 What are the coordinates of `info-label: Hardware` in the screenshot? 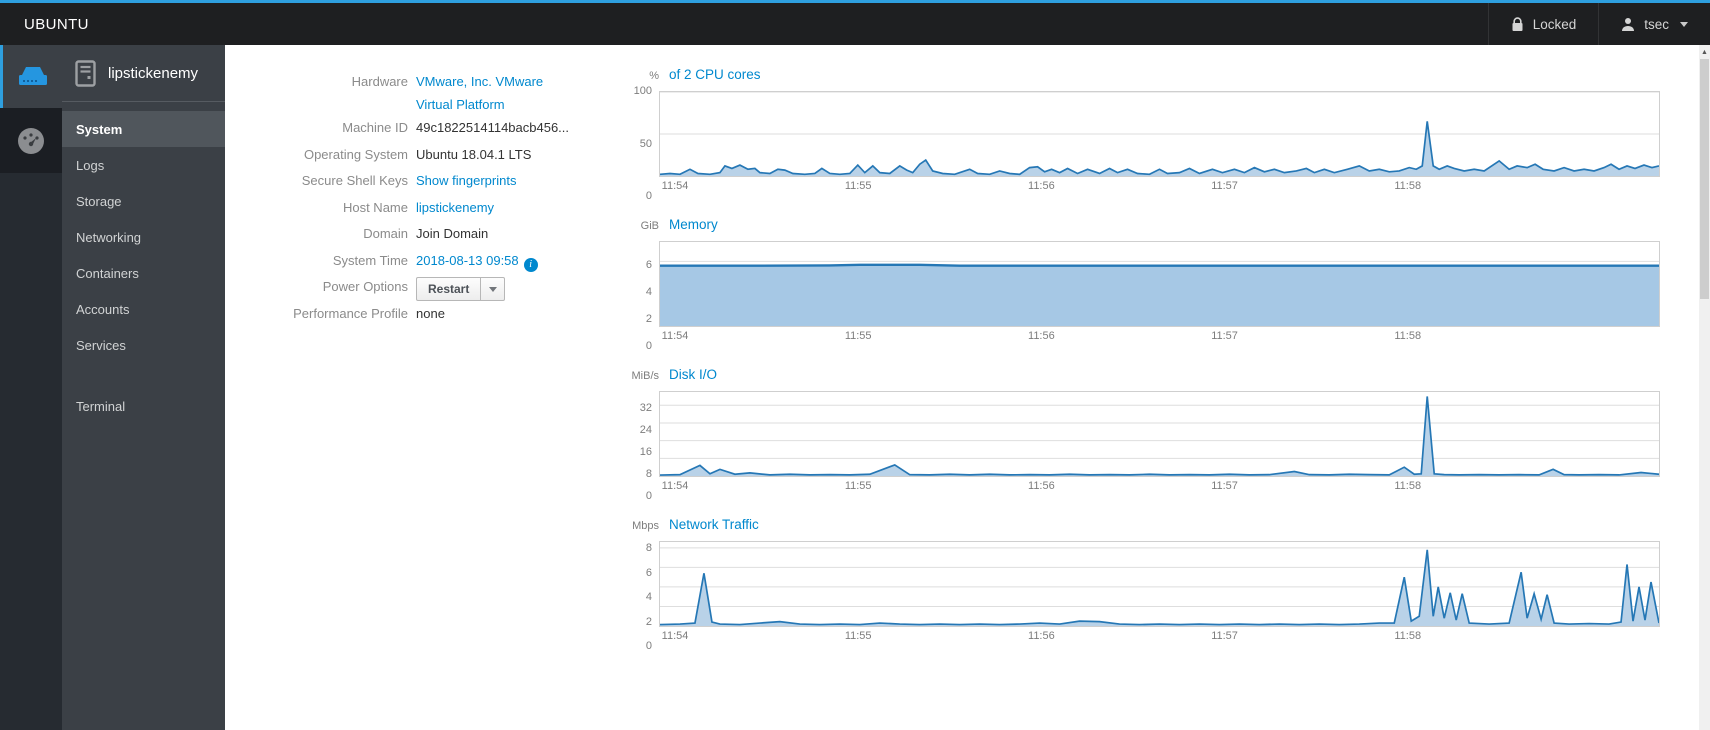 It's located at (379, 81).